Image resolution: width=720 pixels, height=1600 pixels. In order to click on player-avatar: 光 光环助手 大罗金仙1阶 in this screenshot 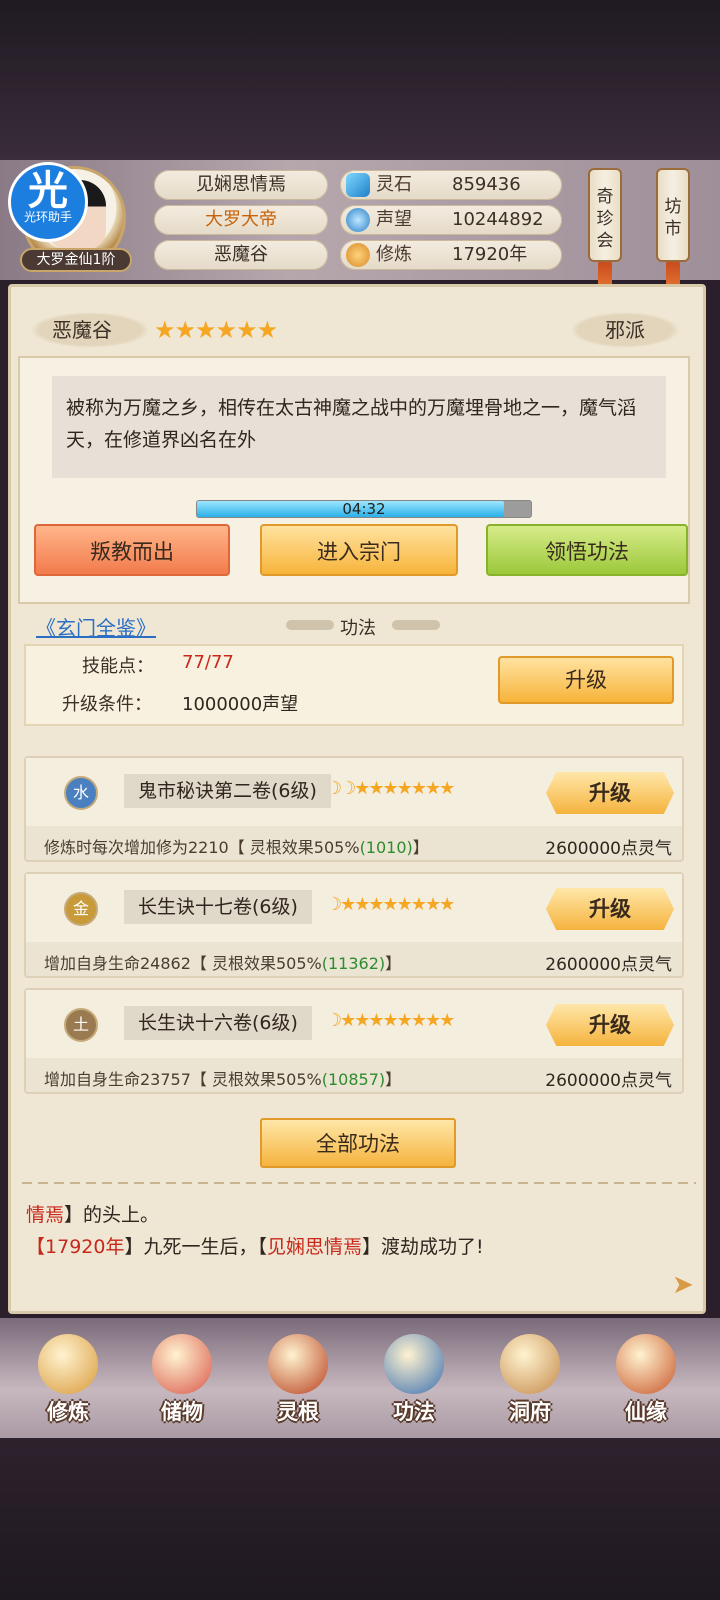, I will do `click(70, 221)`.